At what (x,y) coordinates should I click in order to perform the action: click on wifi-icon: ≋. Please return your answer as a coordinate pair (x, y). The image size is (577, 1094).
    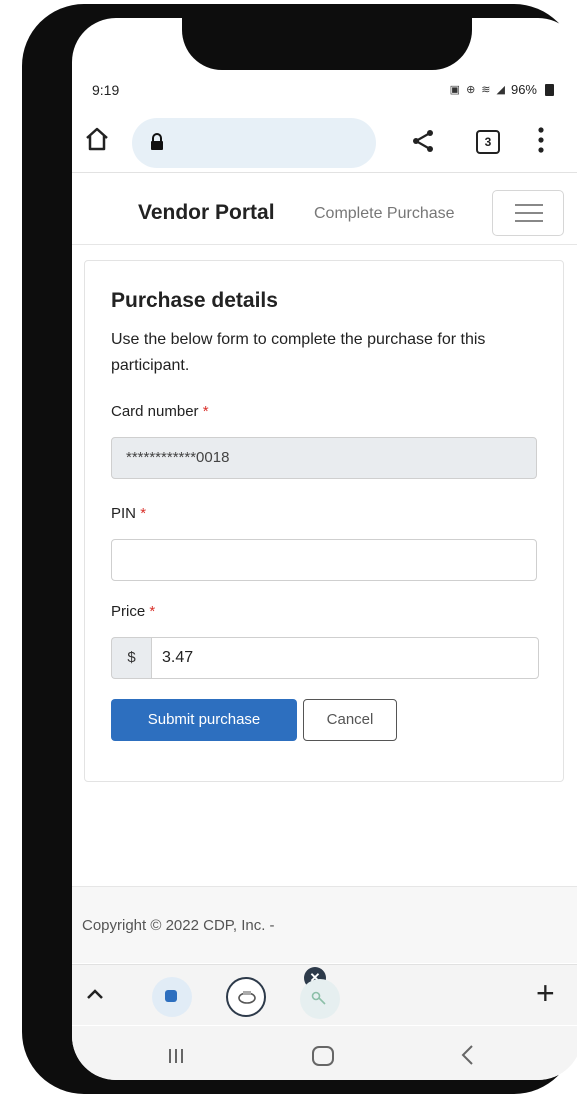
    Looking at the image, I should click on (486, 90).